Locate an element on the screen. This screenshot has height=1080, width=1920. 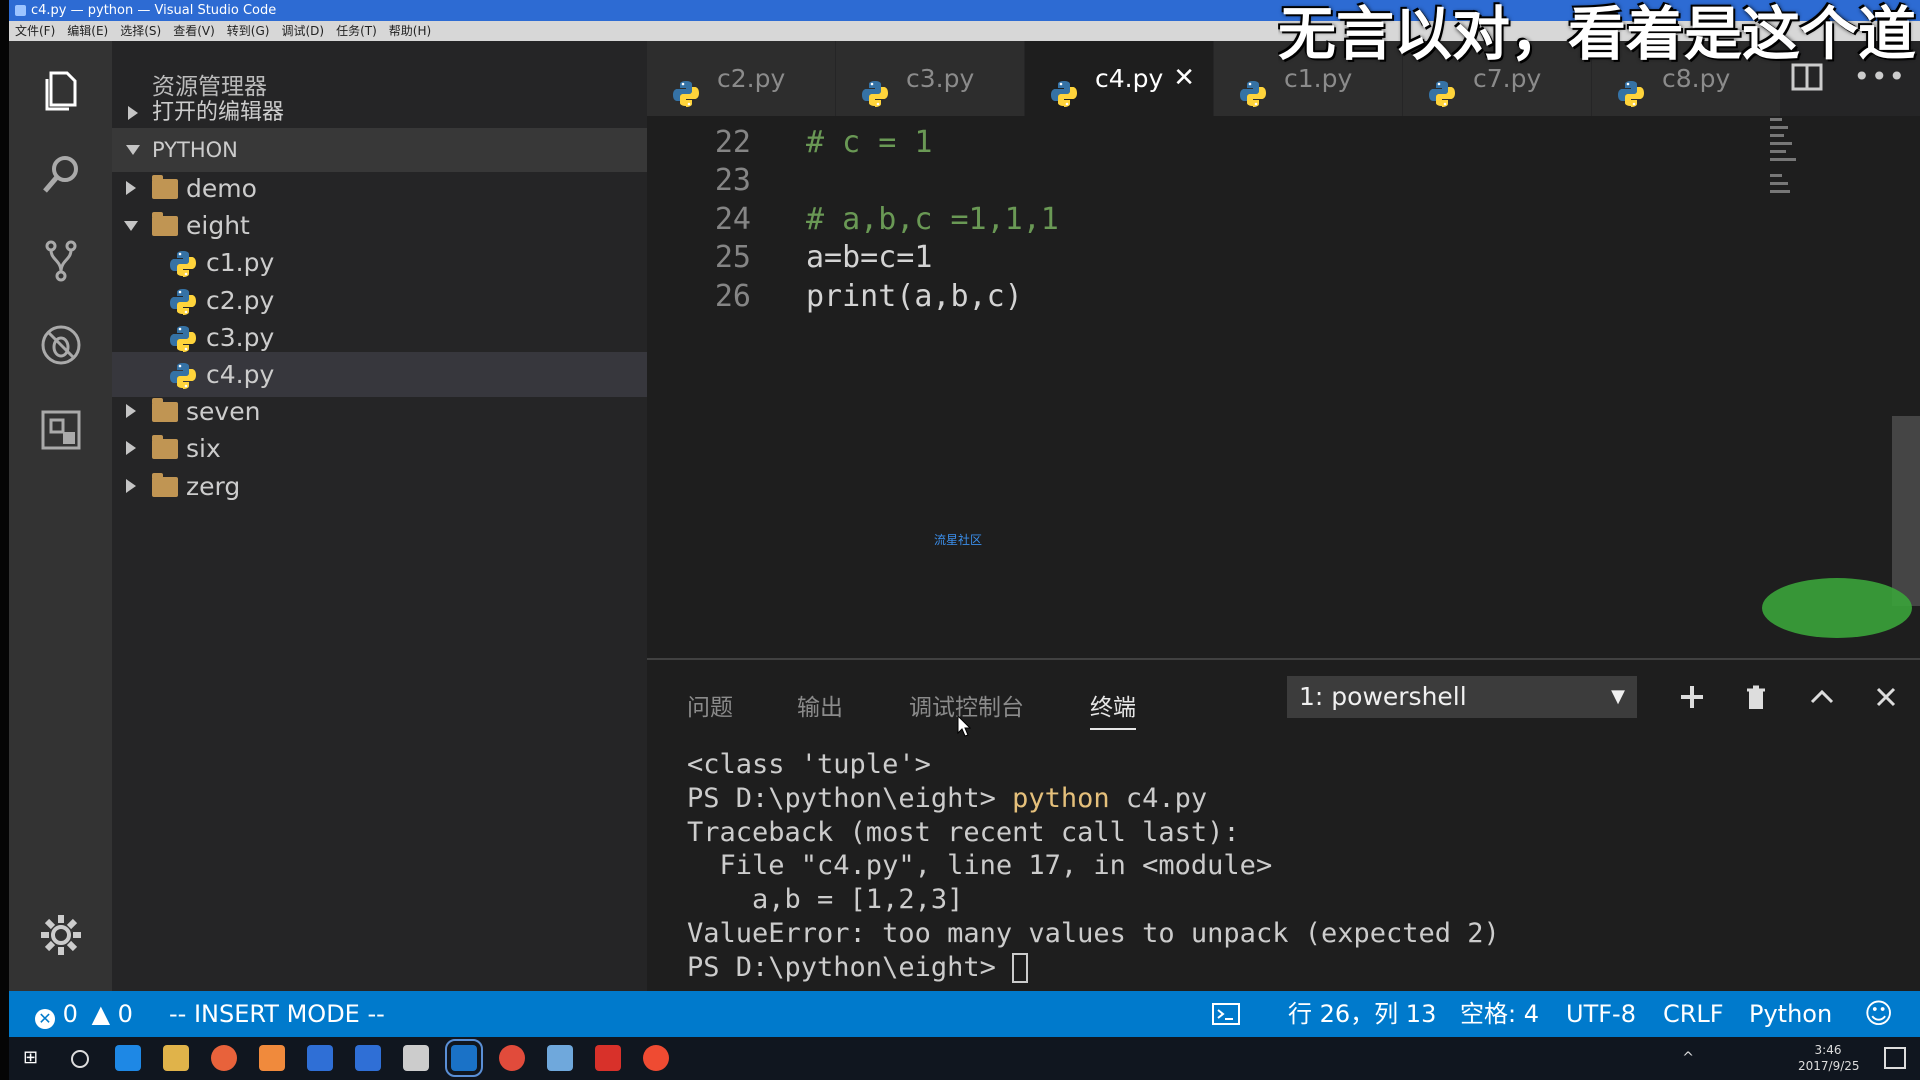
minimap is located at coordinates (1790, 171).